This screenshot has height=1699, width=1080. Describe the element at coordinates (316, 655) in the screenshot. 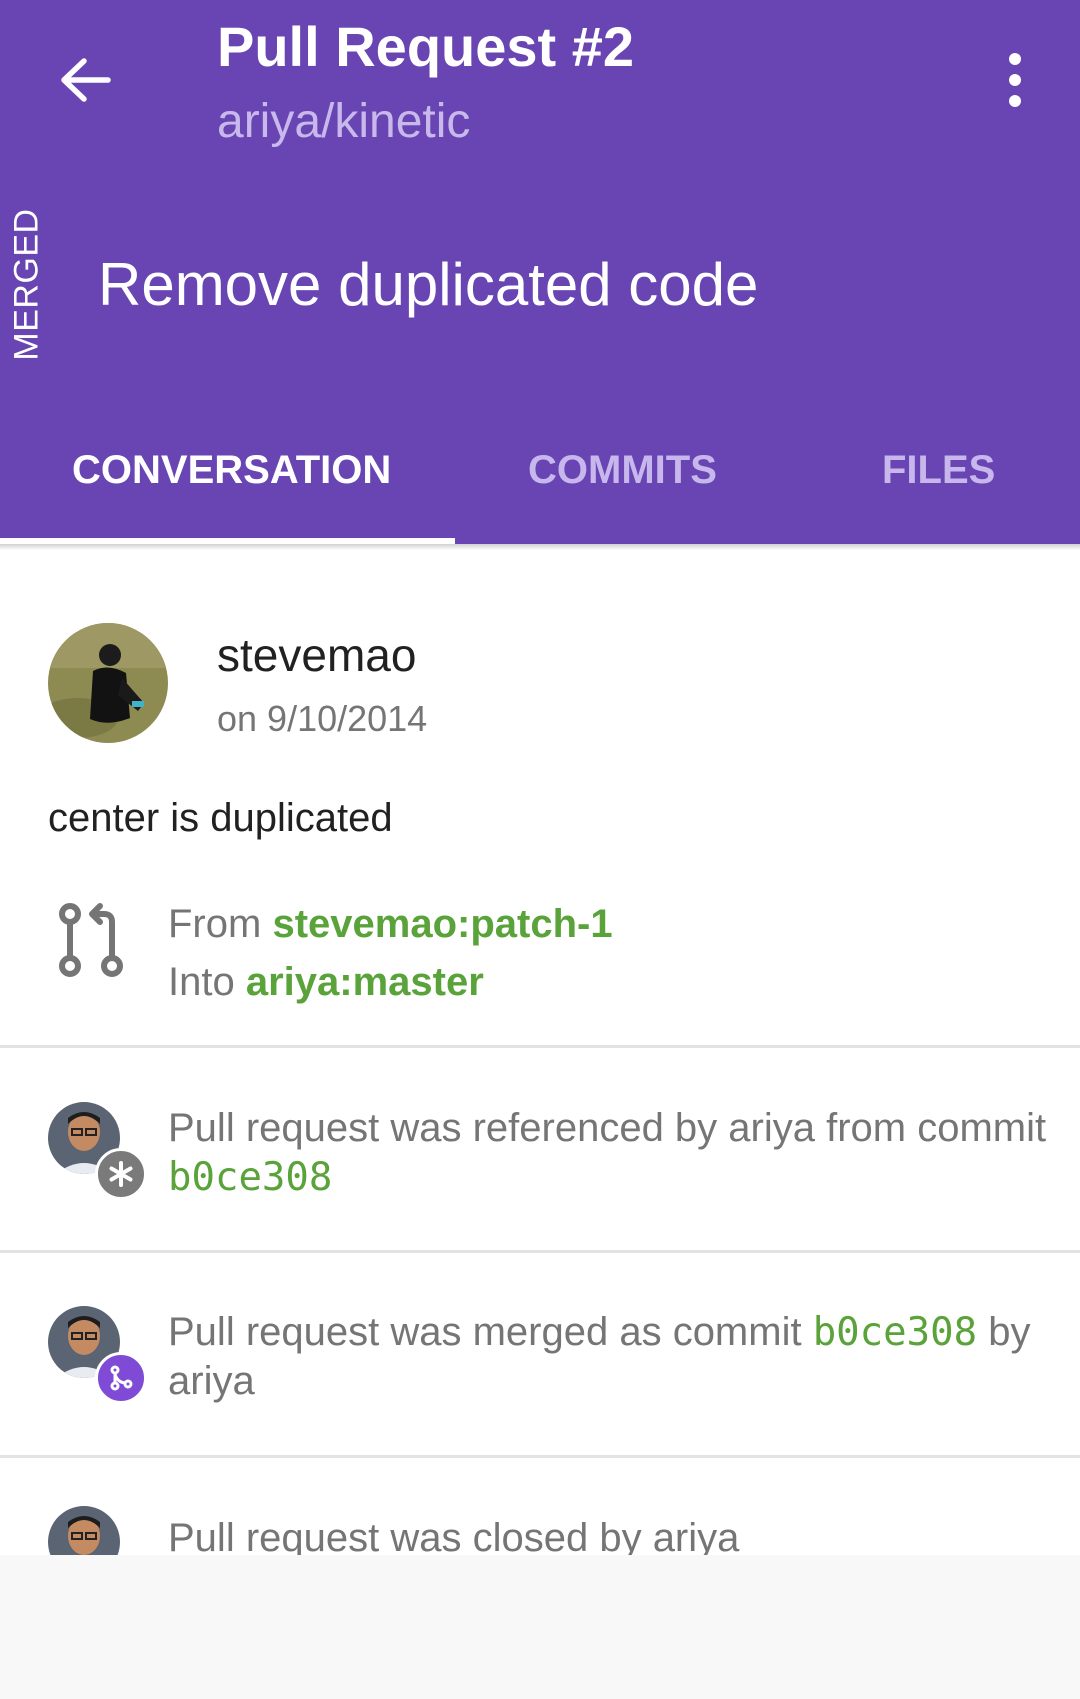

I see `author-name: stevemao` at that location.